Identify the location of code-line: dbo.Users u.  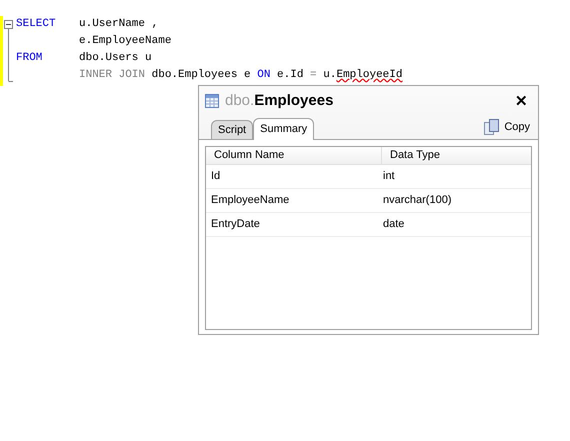
(115, 58).